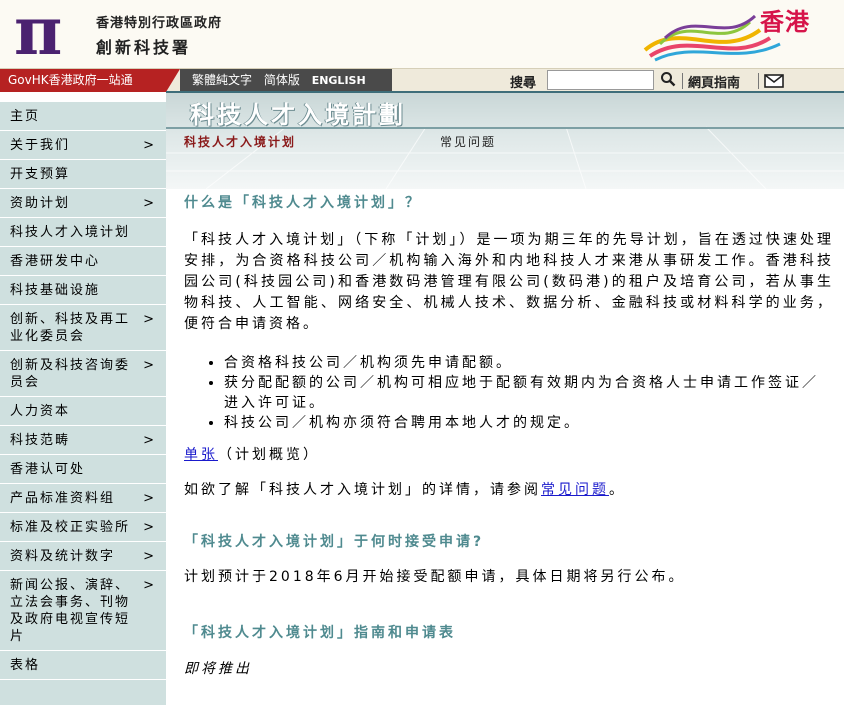 Image resolution: width=844 pixels, height=705 pixels. I want to click on top-navigation-bar: GovHK香港政府一站通 繁體純文字 简体版 ENGLISH 搜尋 網頁指南, so click(422, 80).